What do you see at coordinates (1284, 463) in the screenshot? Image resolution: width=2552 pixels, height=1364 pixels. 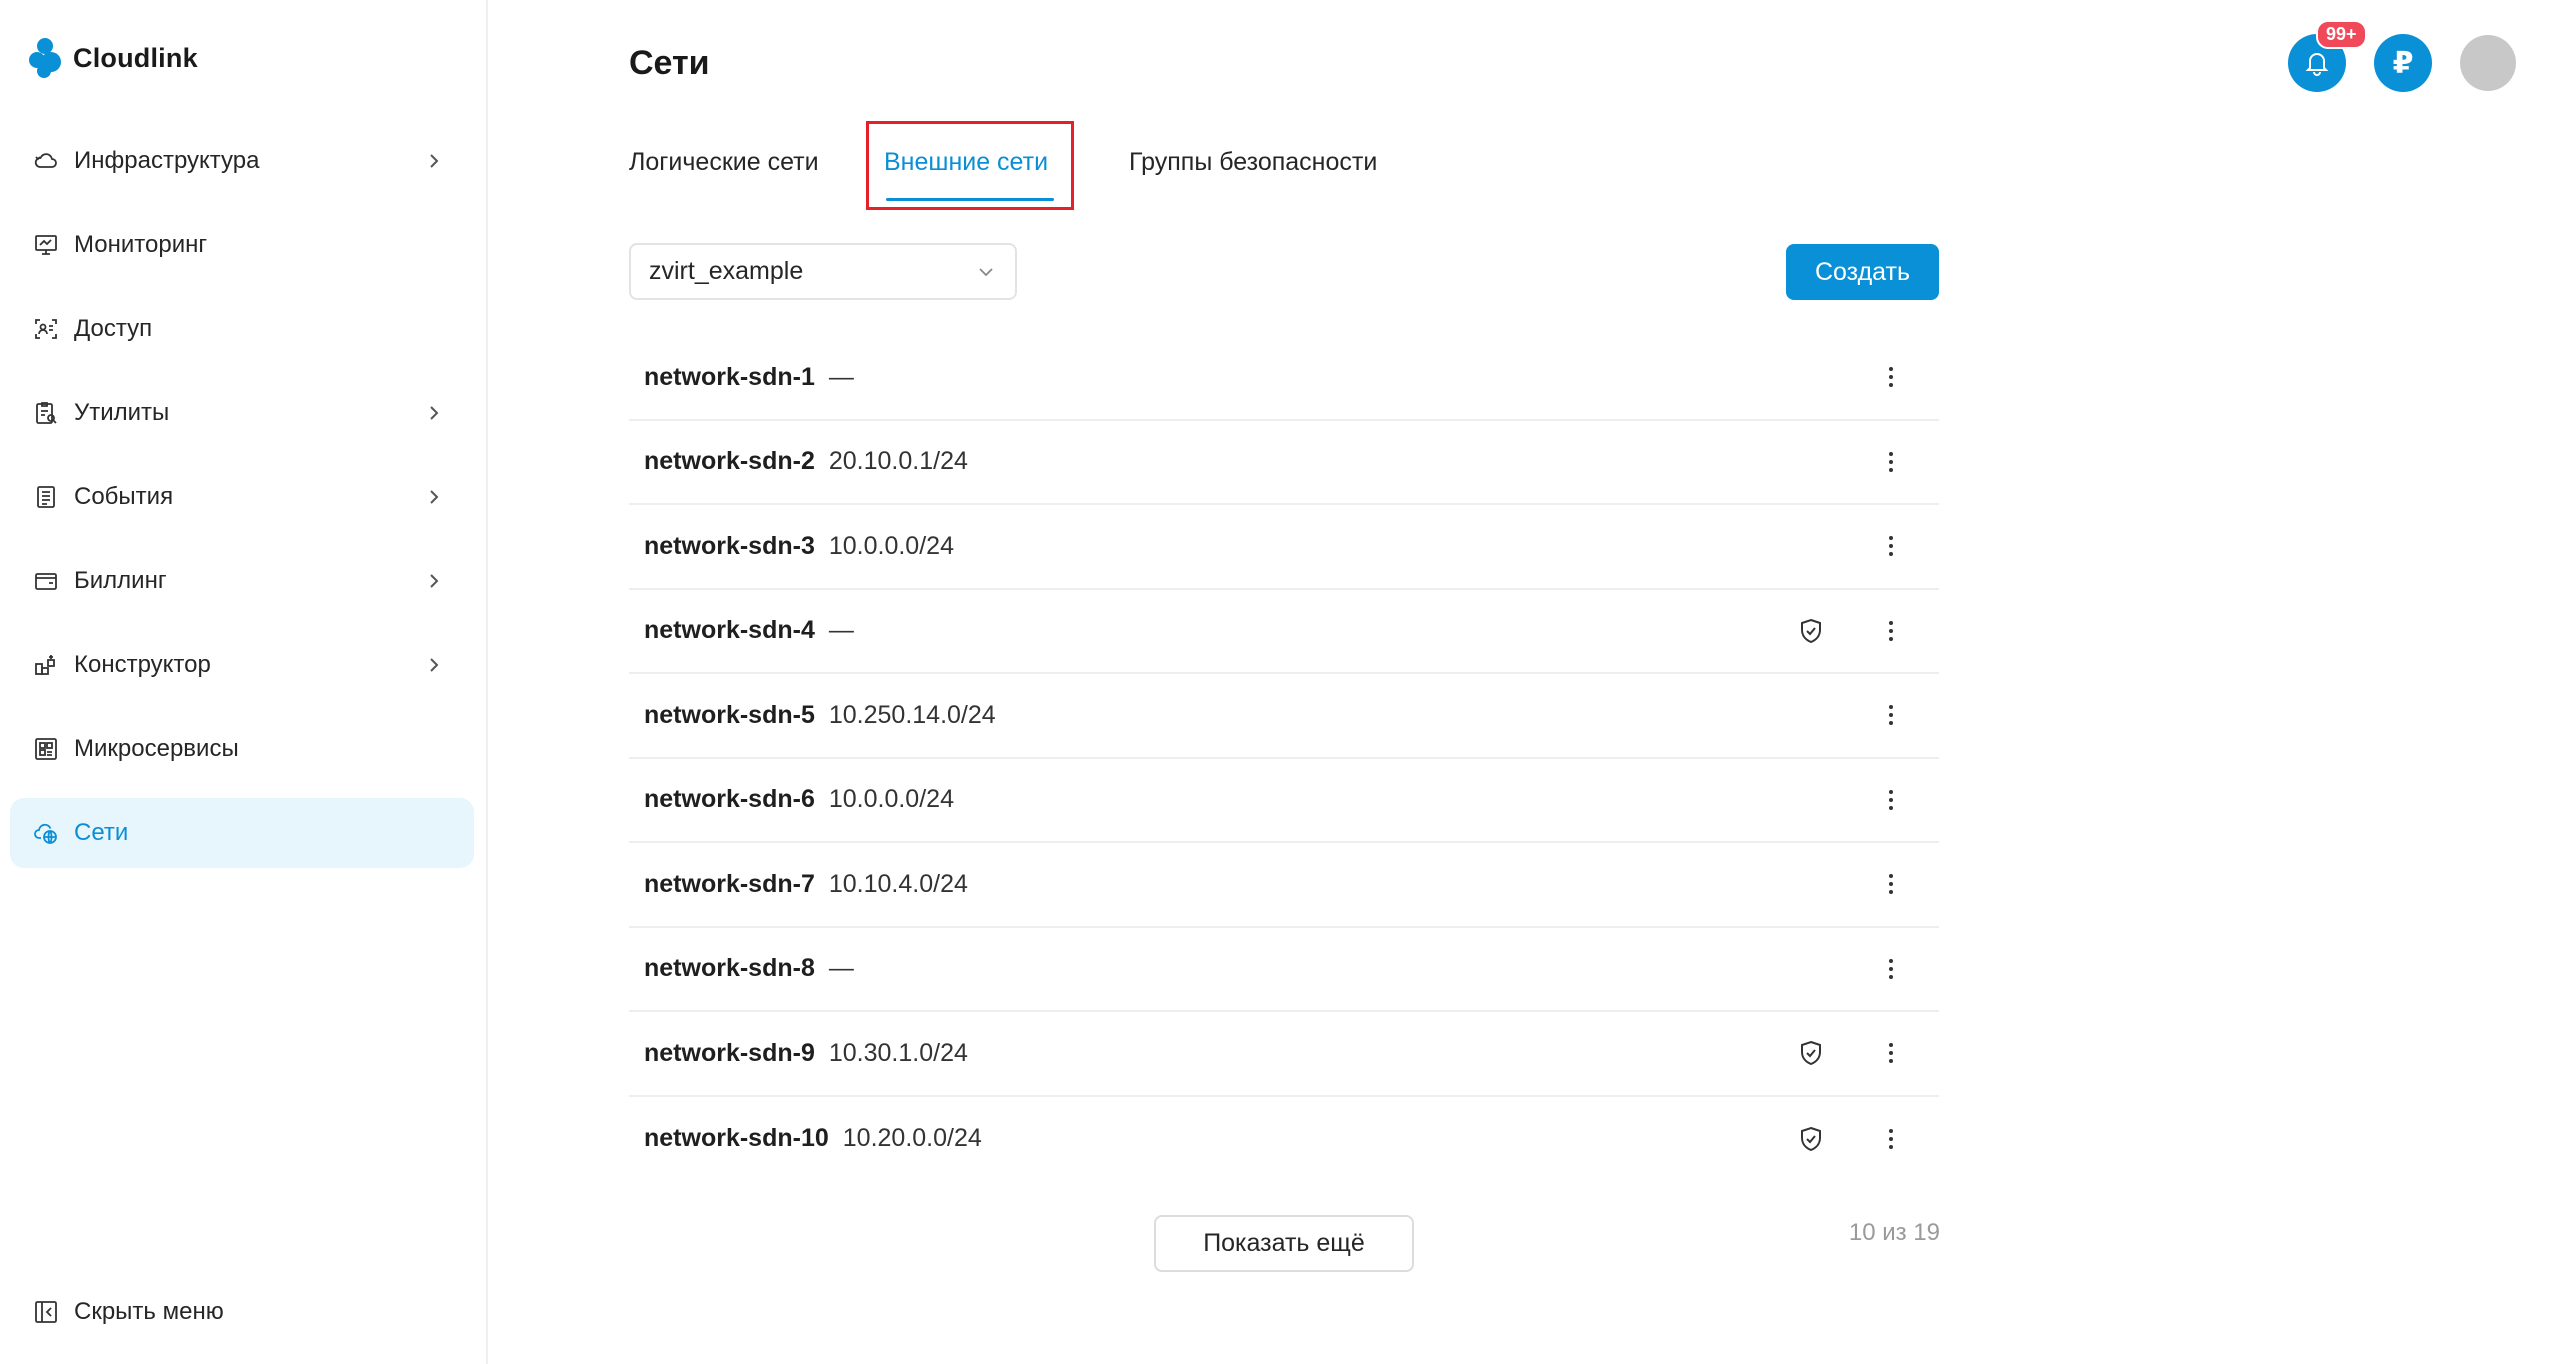 I see `table-row: network-sdn-2 20.10.0.1/24` at bounding box center [1284, 463].